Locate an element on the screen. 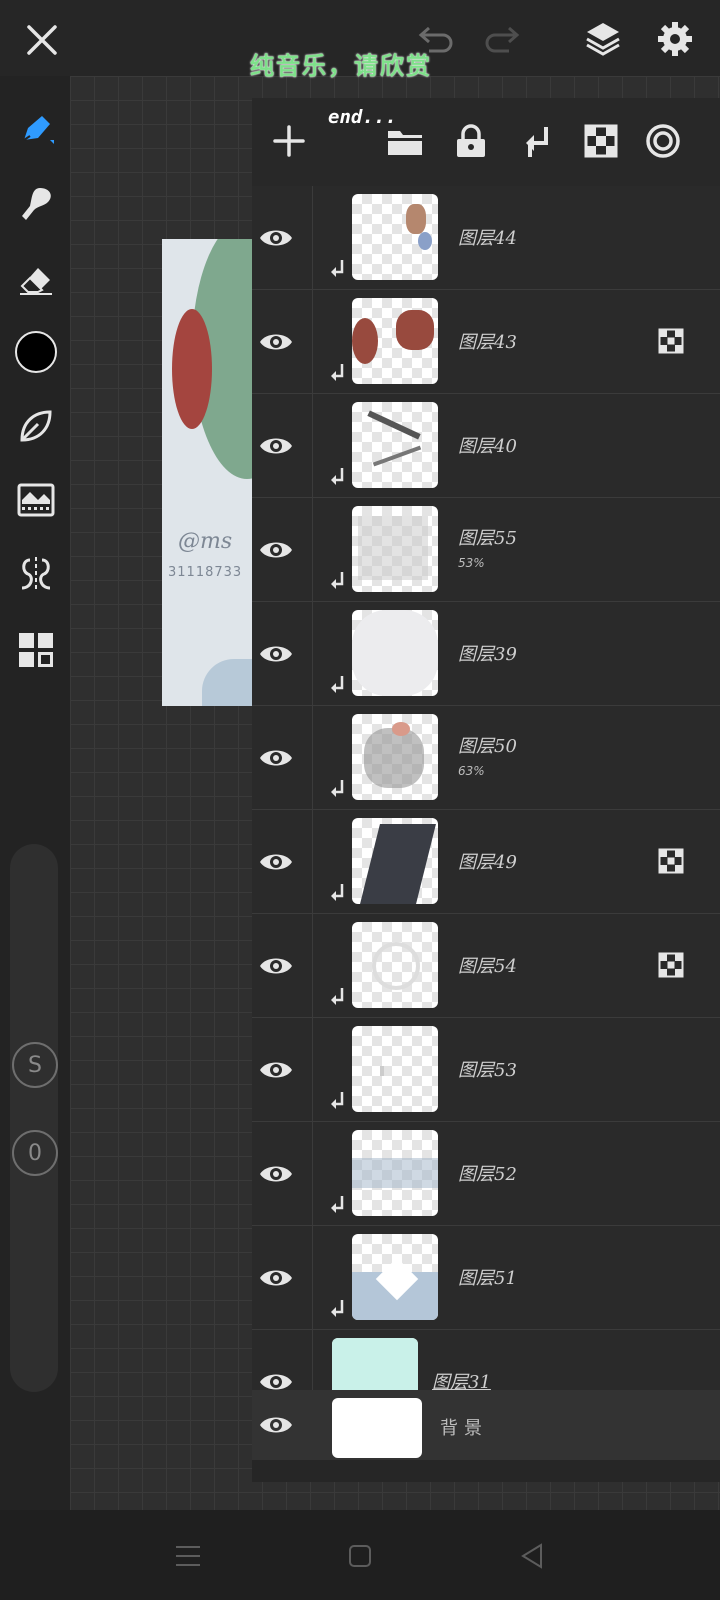 The image size is (720, 1600). back-icon is located at coordinates (532, 1556).